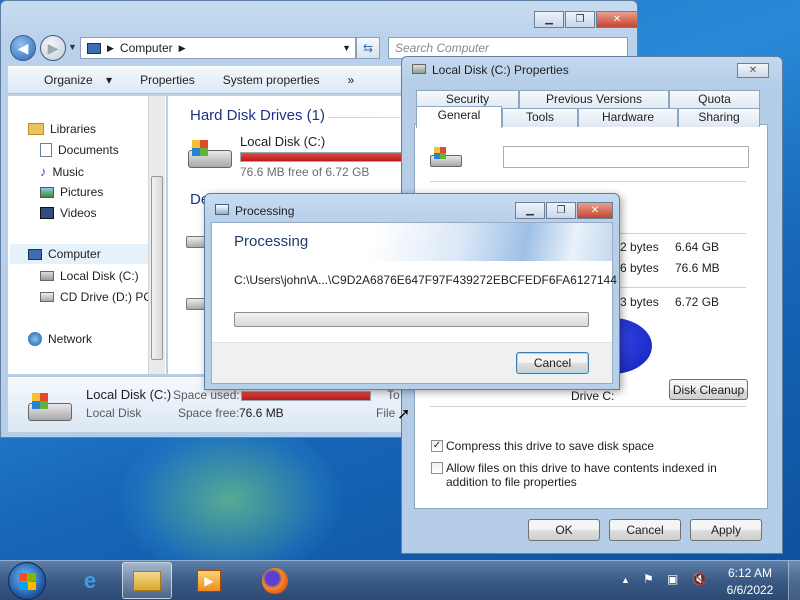  Describe the element at coordinates (79, 254) in the screenshot. I see `nav-computer: Computer` at that location.